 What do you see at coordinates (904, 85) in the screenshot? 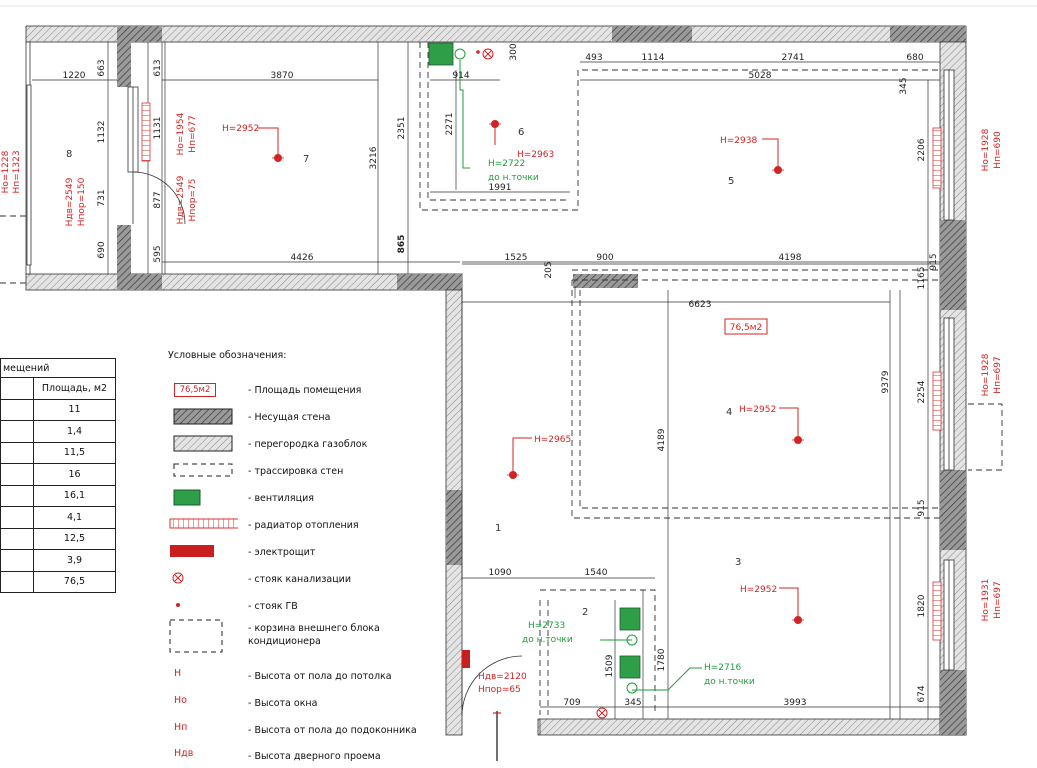
I see `dim-345a: 345` at bounding box center [904, 85].